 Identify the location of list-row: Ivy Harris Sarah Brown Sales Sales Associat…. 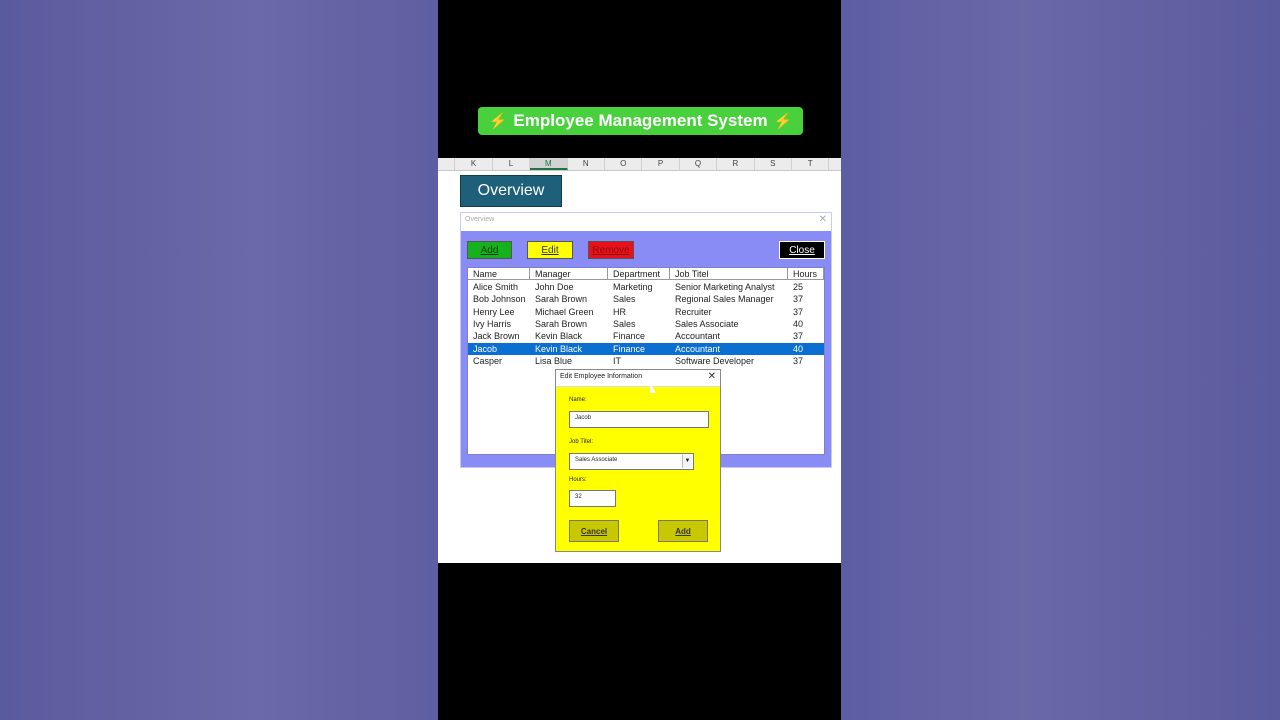
(646, 324).